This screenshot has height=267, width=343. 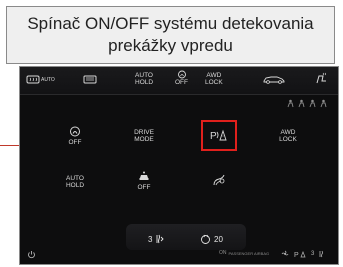 What do you see at coordinates (144, 187) in the screenshot?
I see `descent-control-tile-label: OFF` at bounding box center [144, 187].